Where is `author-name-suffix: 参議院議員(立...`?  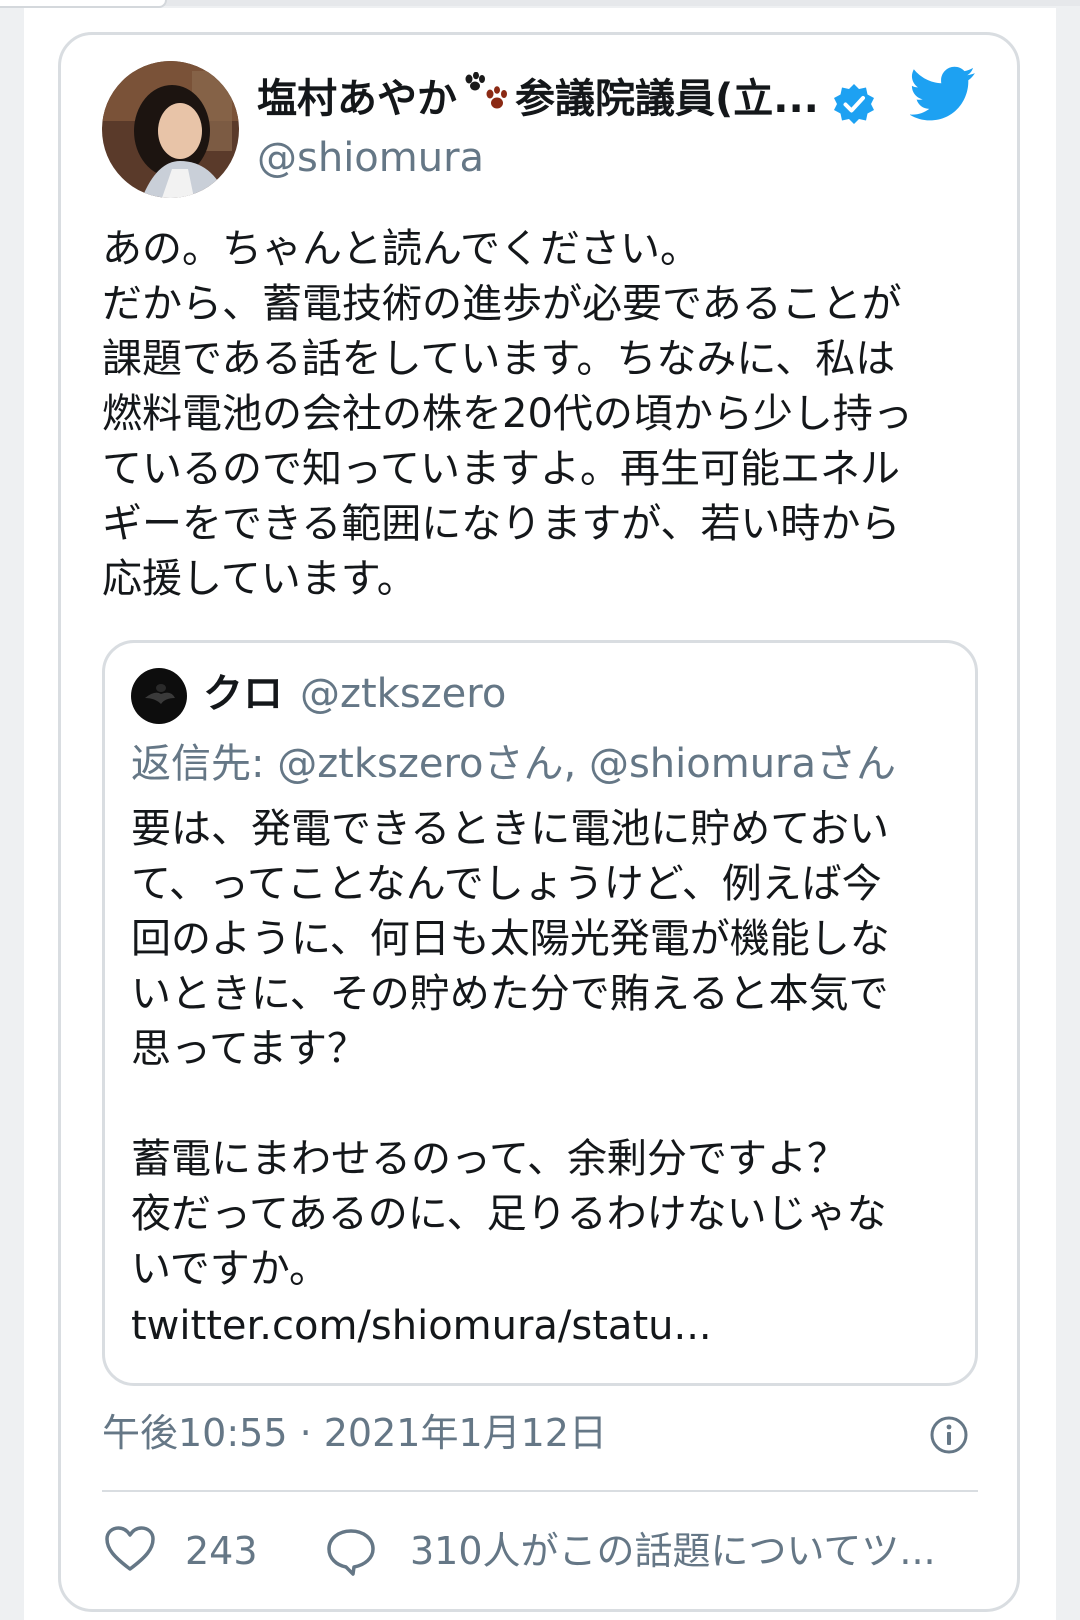
author-name-suffix: 参議院議員(立... is located at coordinates (667, 98).